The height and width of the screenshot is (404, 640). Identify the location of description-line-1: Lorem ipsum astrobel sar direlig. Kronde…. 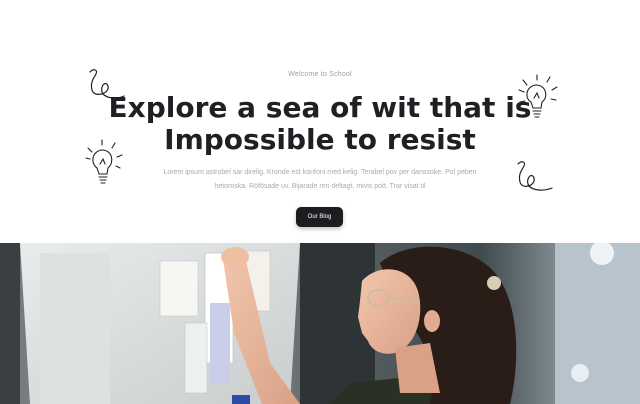
(320, 172).